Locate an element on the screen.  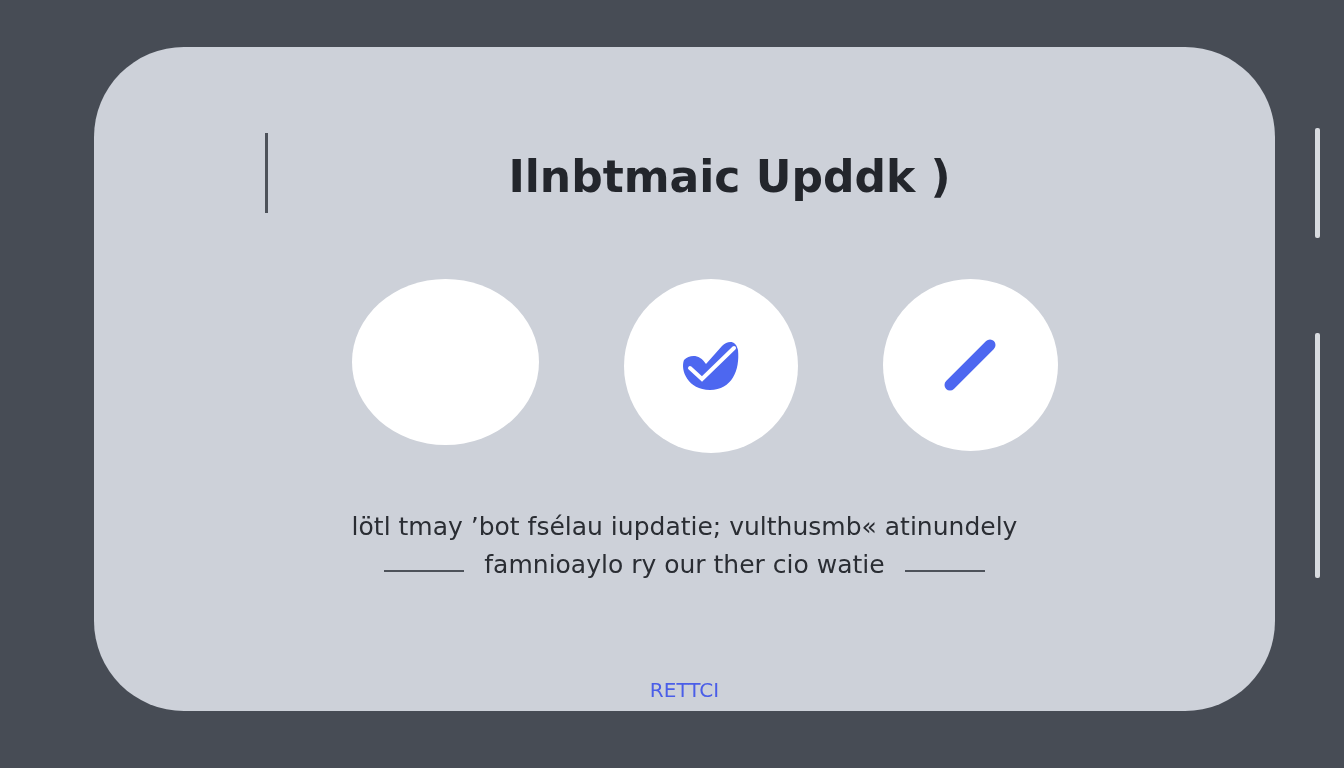
line-icon is located at coordinates (970, 365).